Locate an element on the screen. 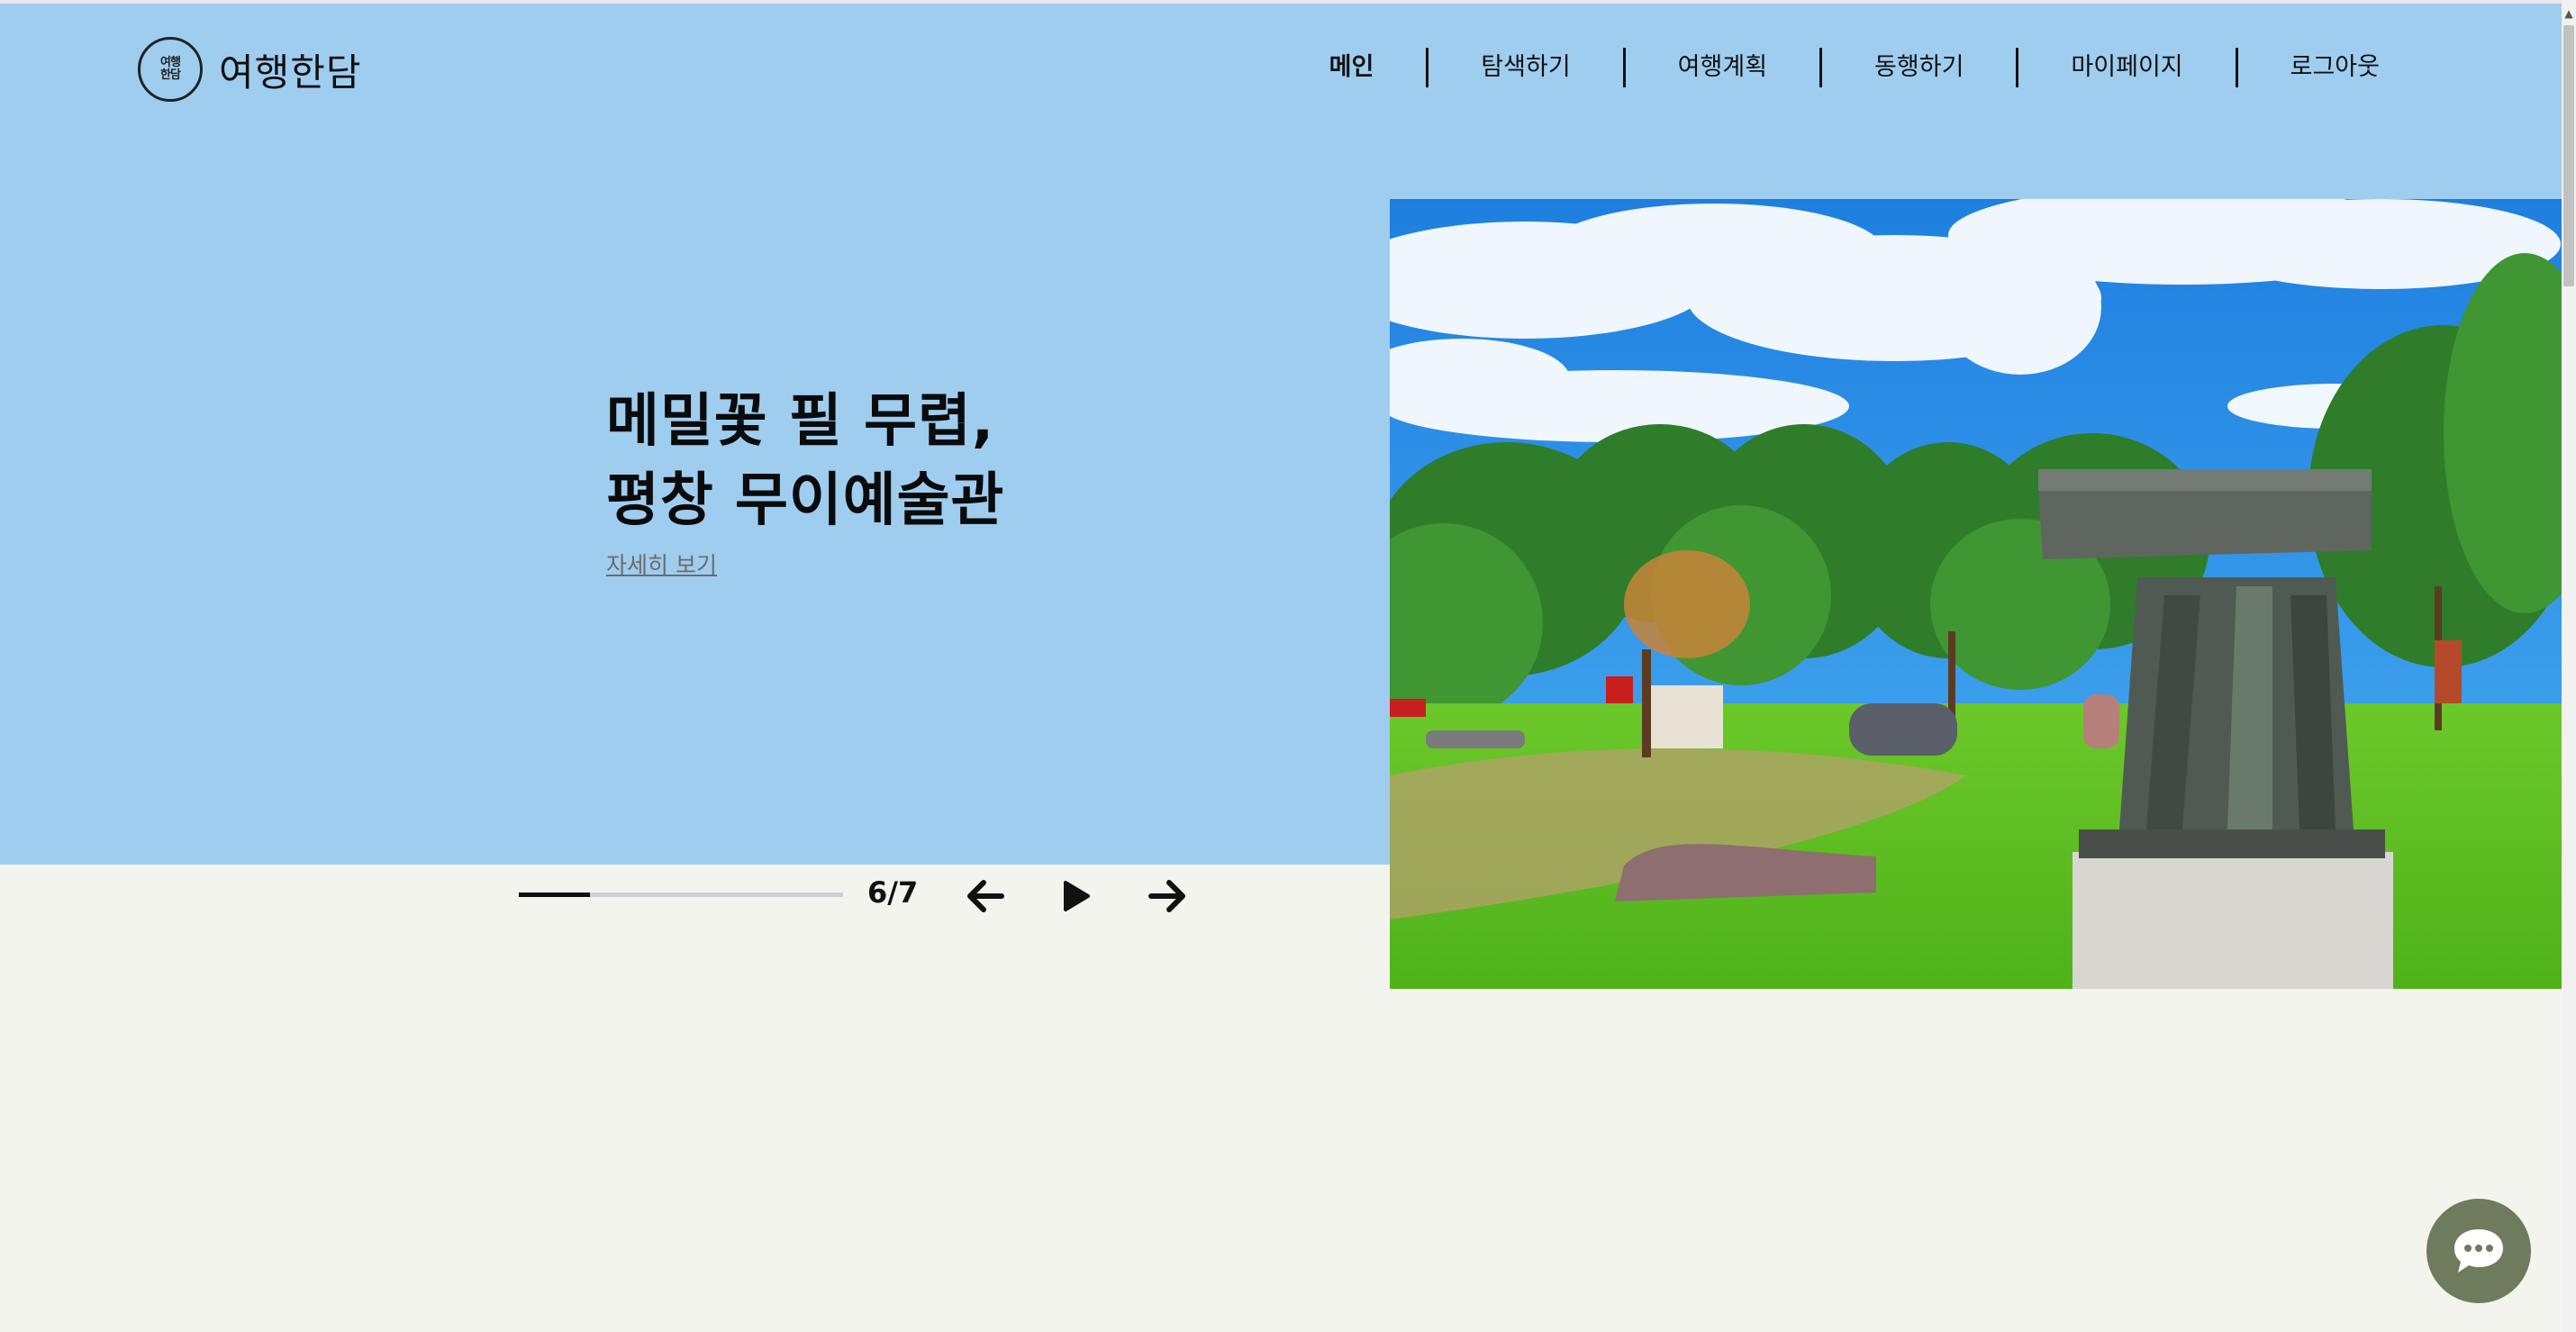  hero-title-line2: 평창 무이예술관 is located at coordinates (806, 501).